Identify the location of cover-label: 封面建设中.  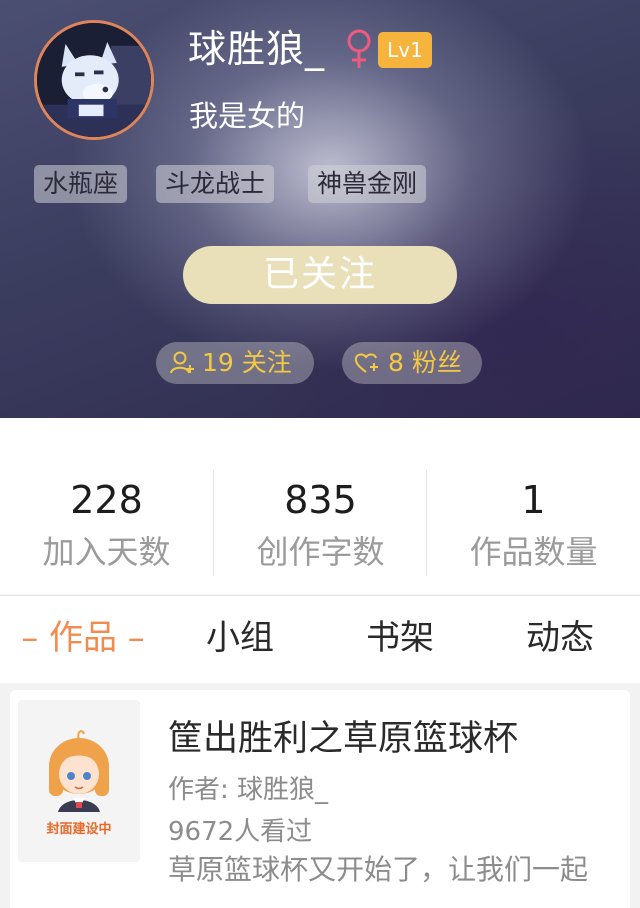
(79, 829).